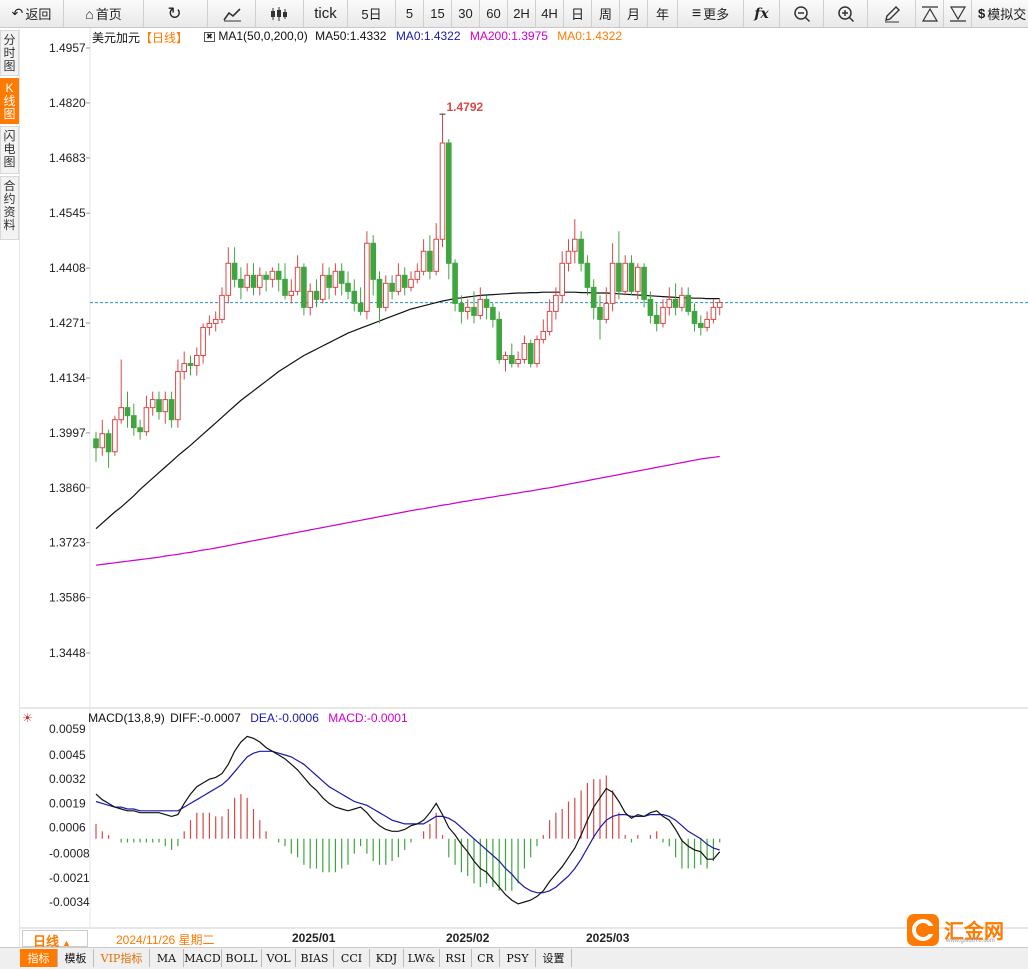 The height and width of the screenshot is (969, 1028). Describe the element at coordinates (67, 48) in the screenshot. I see `y-tick-label: 1.4957` at that location.